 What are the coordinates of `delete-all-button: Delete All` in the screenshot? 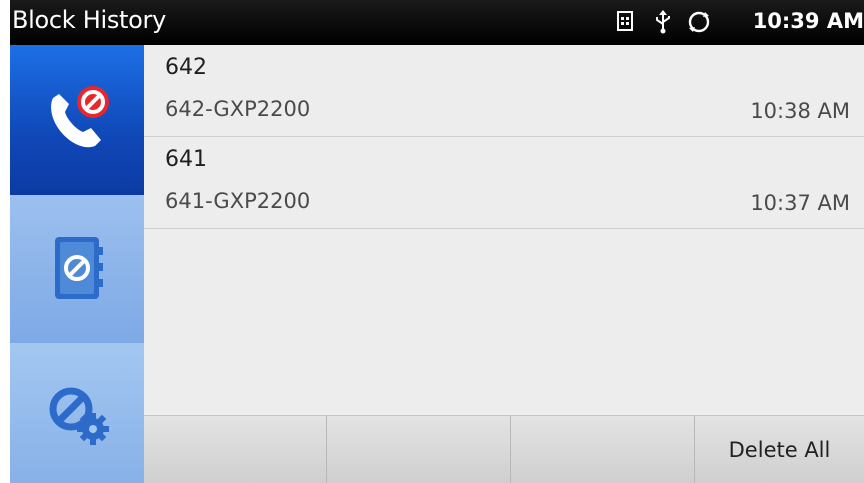 It's located at (779, 449).